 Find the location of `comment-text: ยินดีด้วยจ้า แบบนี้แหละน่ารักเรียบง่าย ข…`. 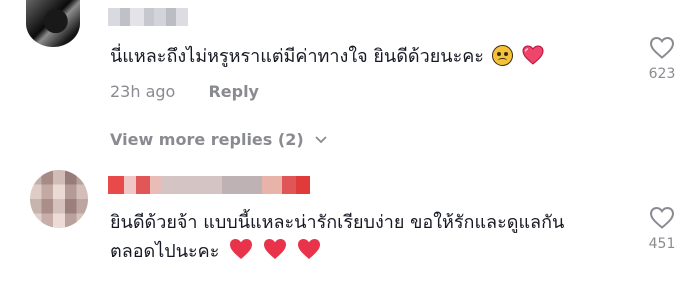

comment-text: ยินดีด้วยจ้า แบบนี้แหละน่ารักเรียบง่าย ข… is located at coordinates (337, 237).